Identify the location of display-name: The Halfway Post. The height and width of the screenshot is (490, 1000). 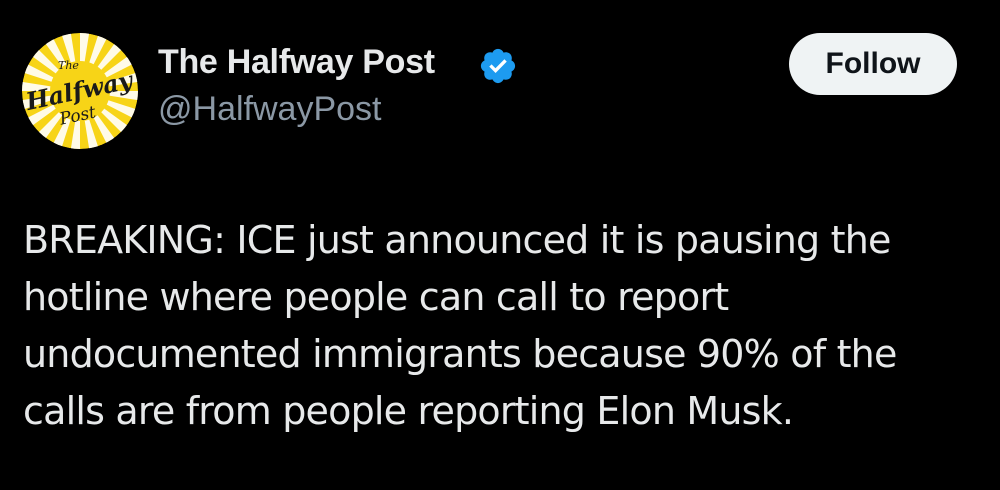
(296, 62).